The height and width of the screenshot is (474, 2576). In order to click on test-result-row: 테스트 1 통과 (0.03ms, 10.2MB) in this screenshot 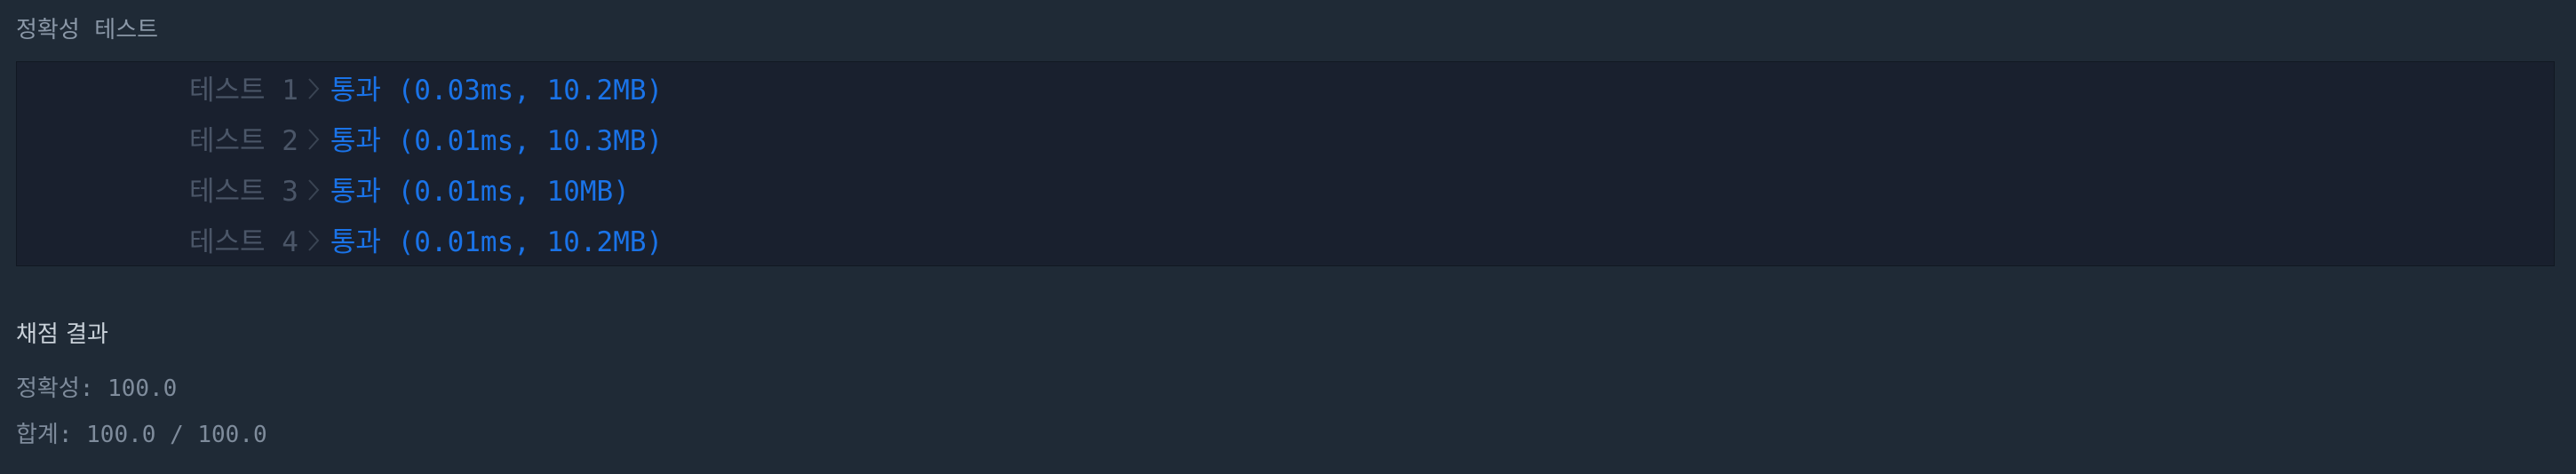, I will do `click(426, 87)`.